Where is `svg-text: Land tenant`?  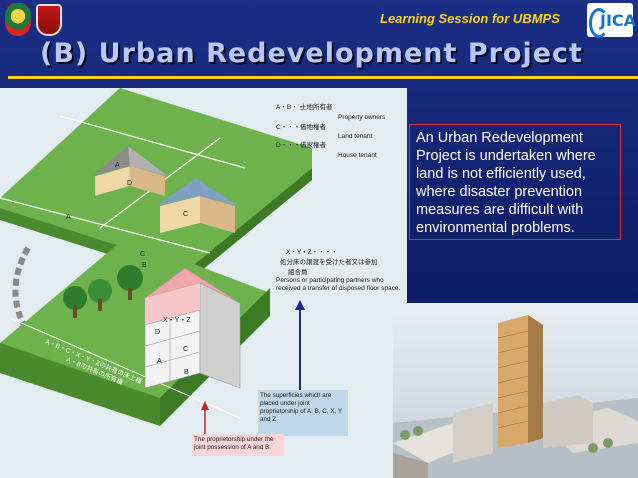
svg-text: Land tenant is located at coordinates (355, 136).